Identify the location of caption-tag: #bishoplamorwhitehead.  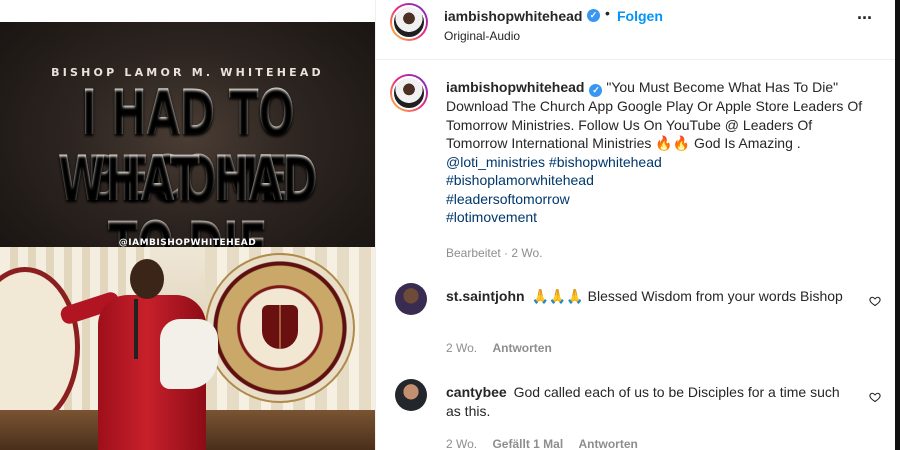
(661, 180).